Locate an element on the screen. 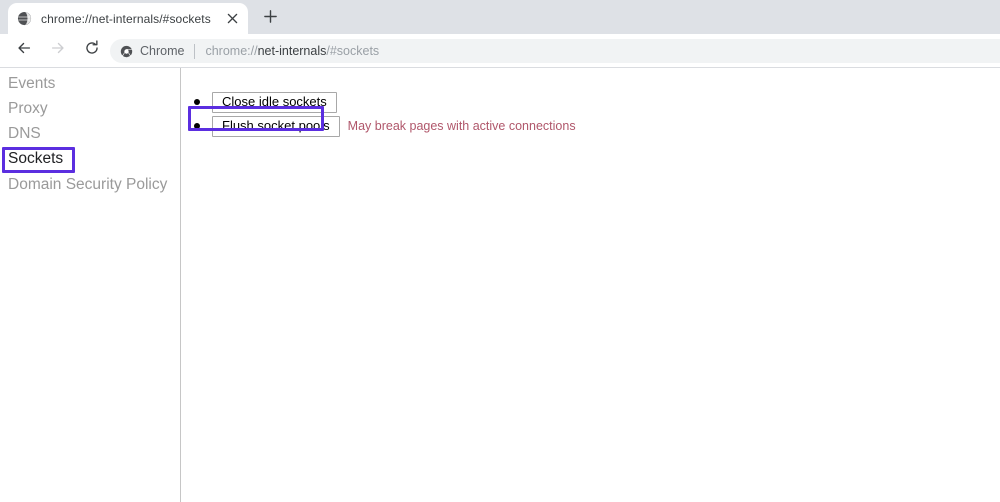 The image size is (1000, 502). plus-icon is located at coordinates (270, 19).